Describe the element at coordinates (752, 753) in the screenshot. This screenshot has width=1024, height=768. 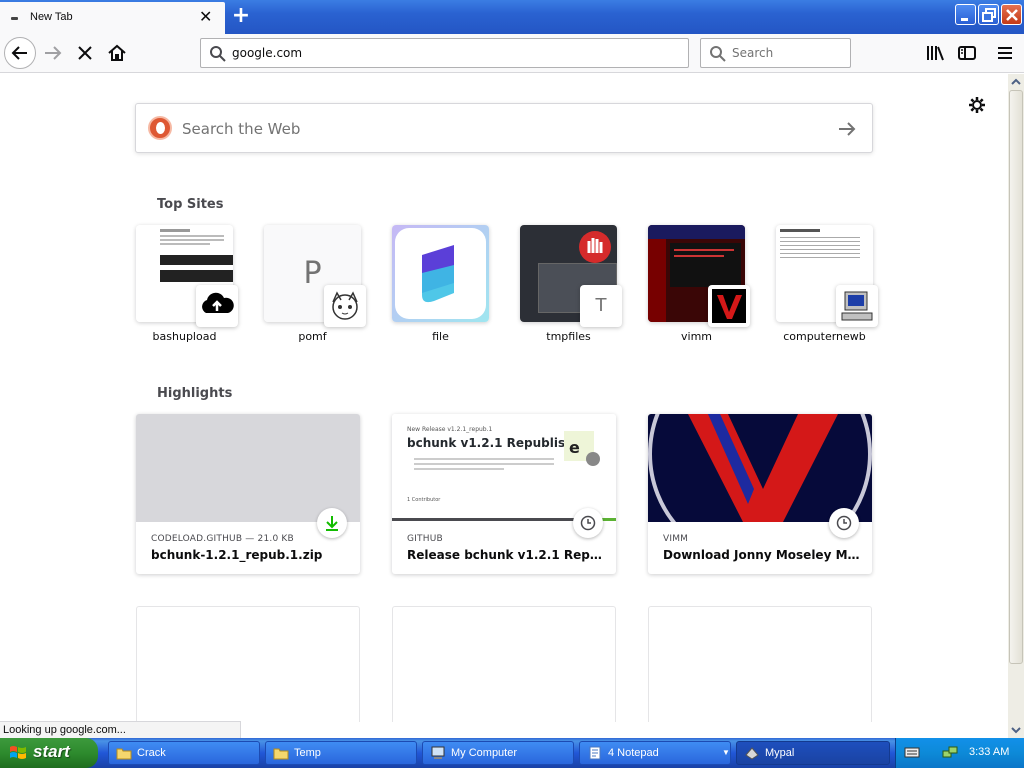
I see `mypal-icon` at that location.